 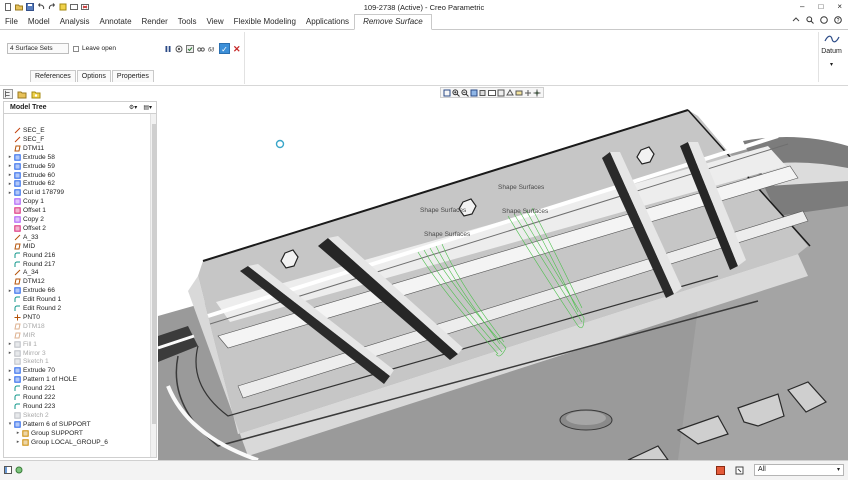 What do you see at coordinates (393, 22) in the screenshot?
I see `tab-remove-surface: Remove Surface` at bounding box center [393, 22].